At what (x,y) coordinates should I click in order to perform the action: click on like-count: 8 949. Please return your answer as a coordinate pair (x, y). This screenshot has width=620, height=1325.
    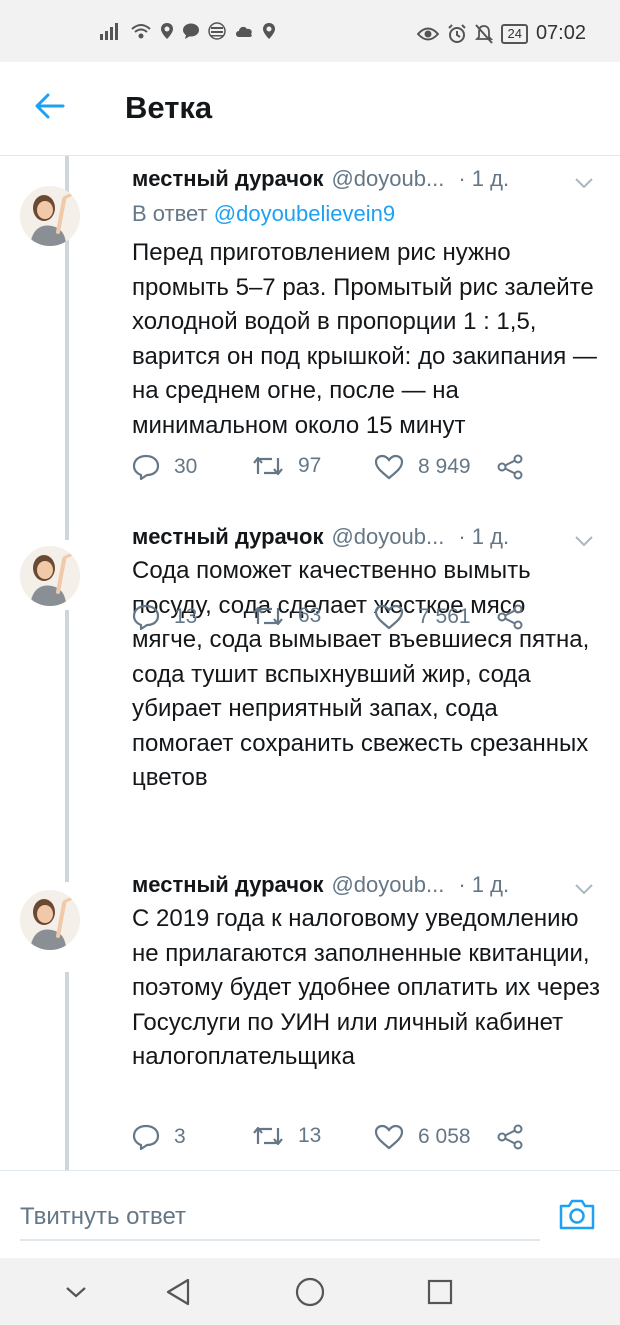
    Looking at the image, I should click on (444, 466).